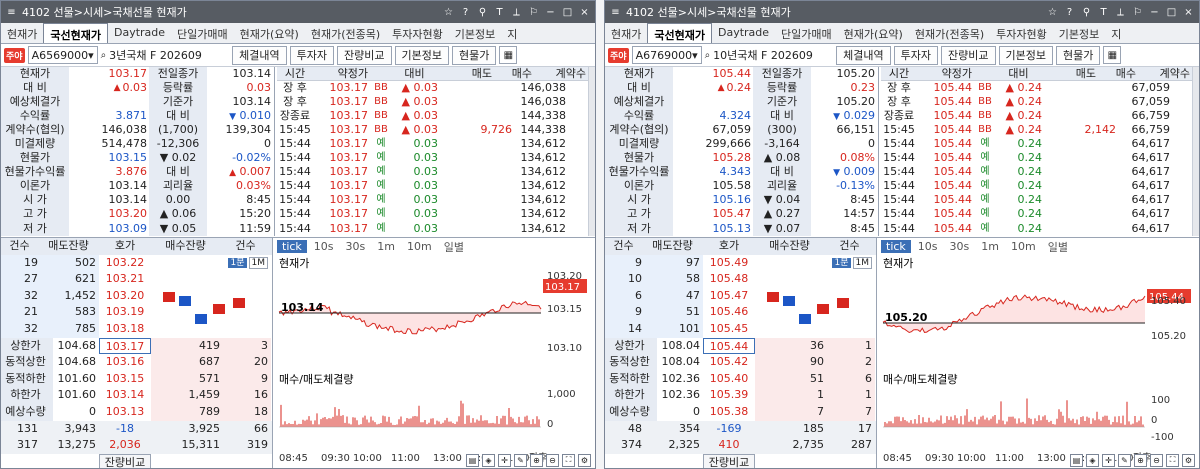 The image size is (1200, 469). What do you see at coordinates (729, 379) in the screenshot?
I see `bid-price: 105.40` at bounding box center [729, 379].